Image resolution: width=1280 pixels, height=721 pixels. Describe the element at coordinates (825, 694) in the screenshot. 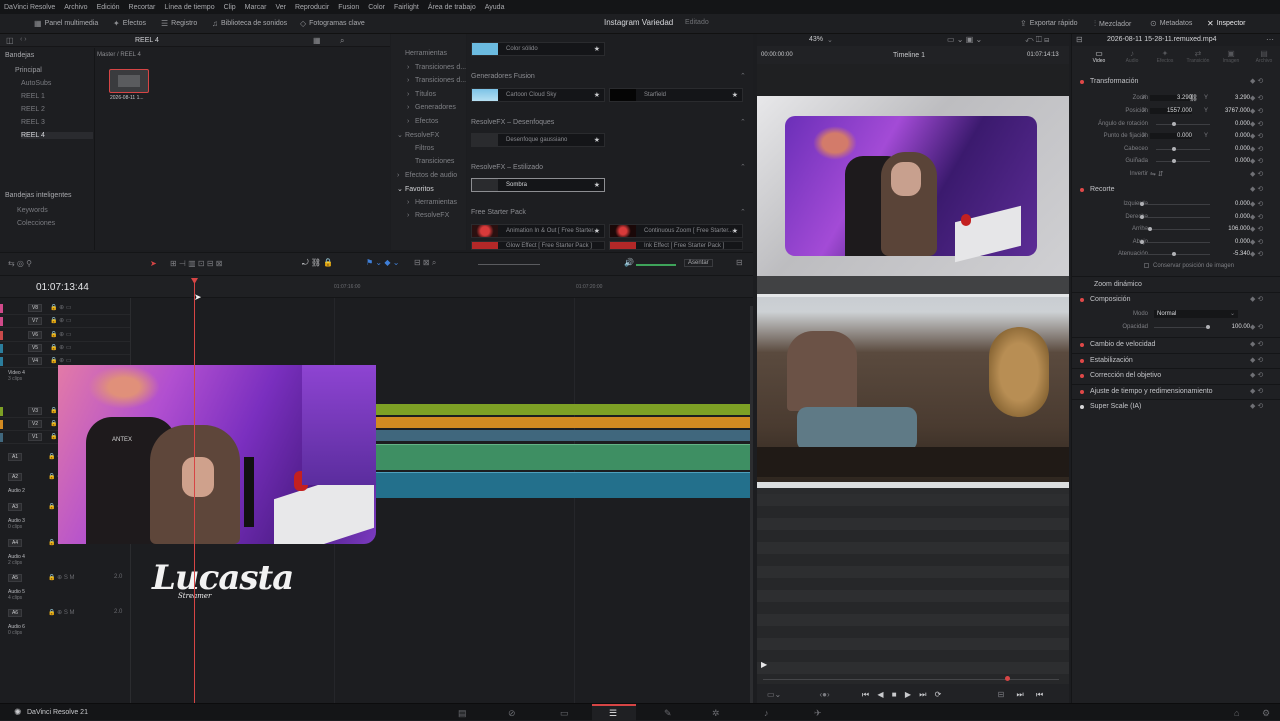

I see `jog-icon: ‹●›` at that location.